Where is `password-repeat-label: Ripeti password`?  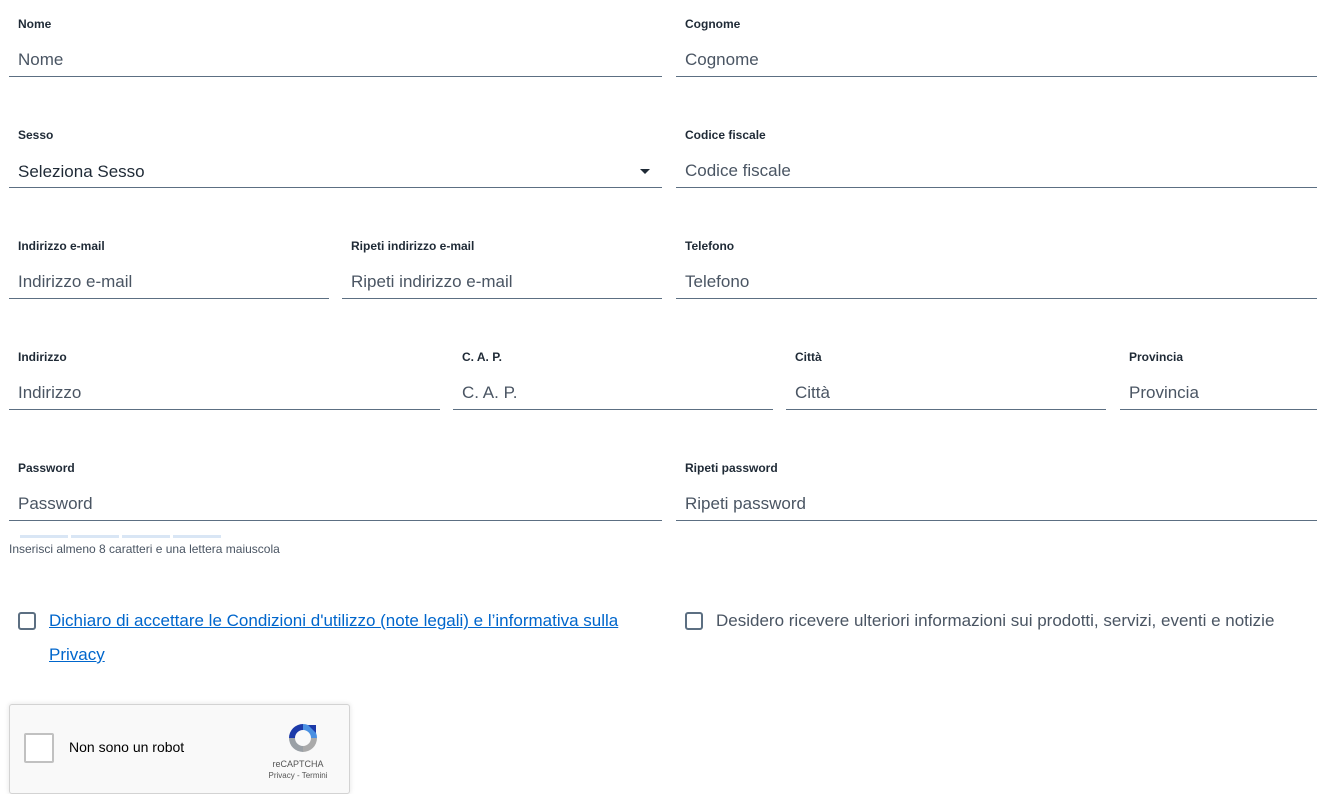 password-repeat-label: Ripeti password is located at coordinates (731, 468).